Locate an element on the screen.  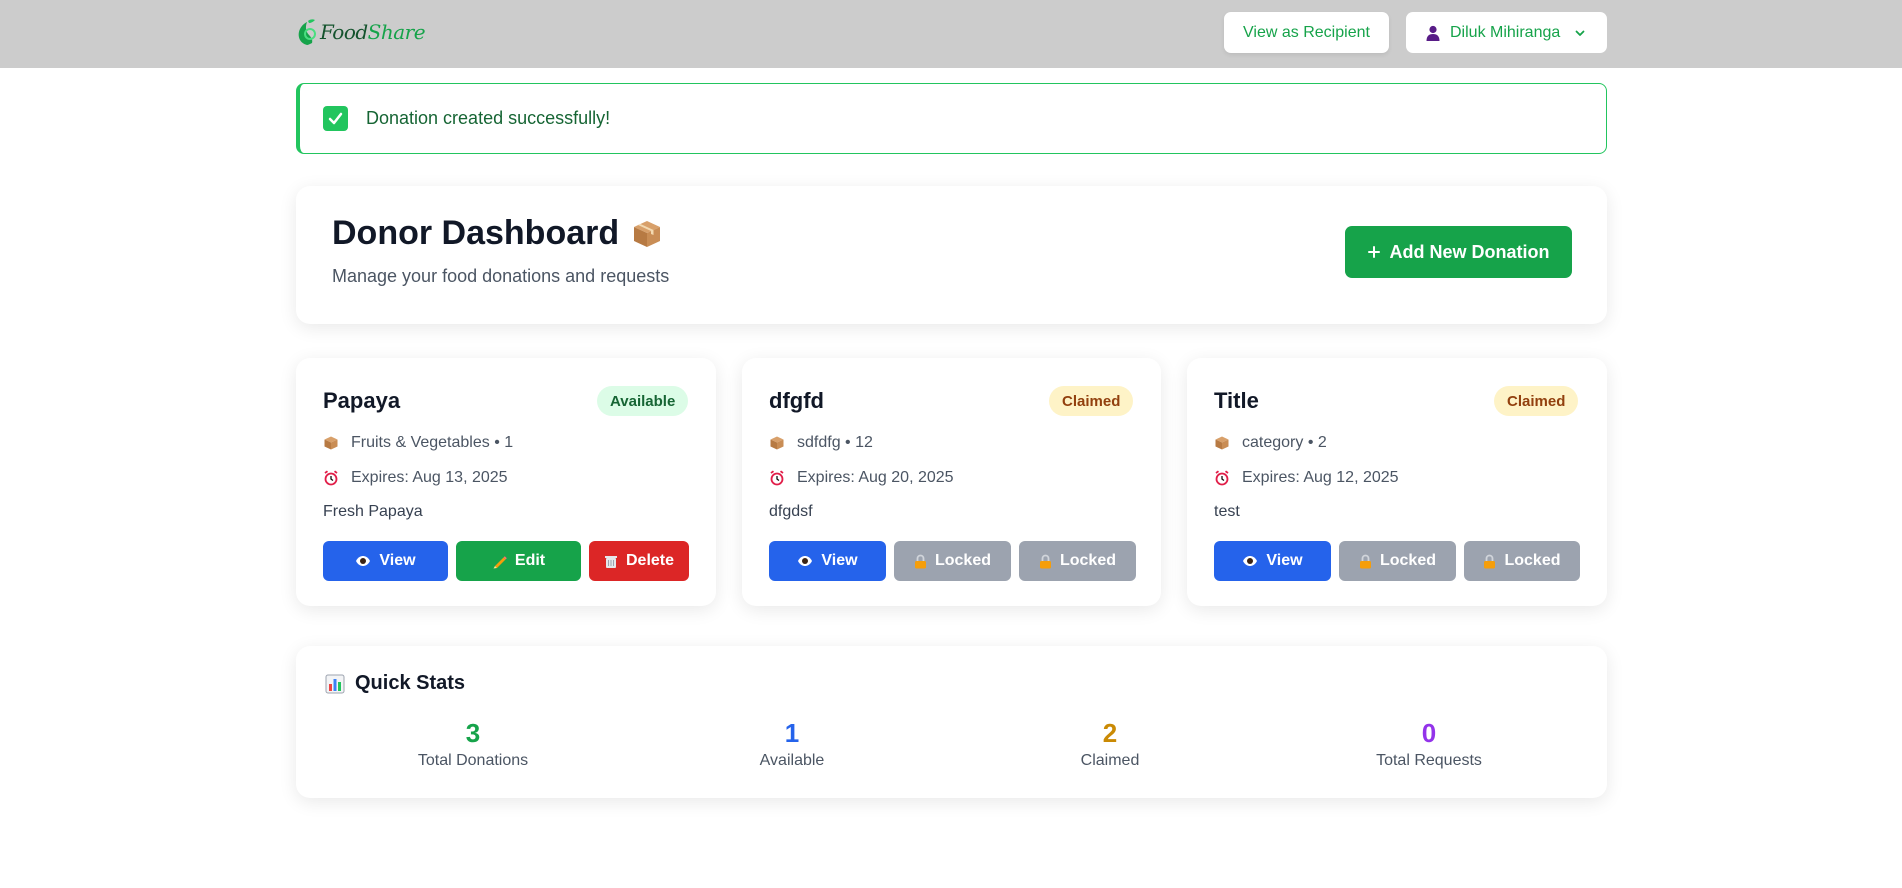
stat-value: 0 is located at coordinates (1429, 733).